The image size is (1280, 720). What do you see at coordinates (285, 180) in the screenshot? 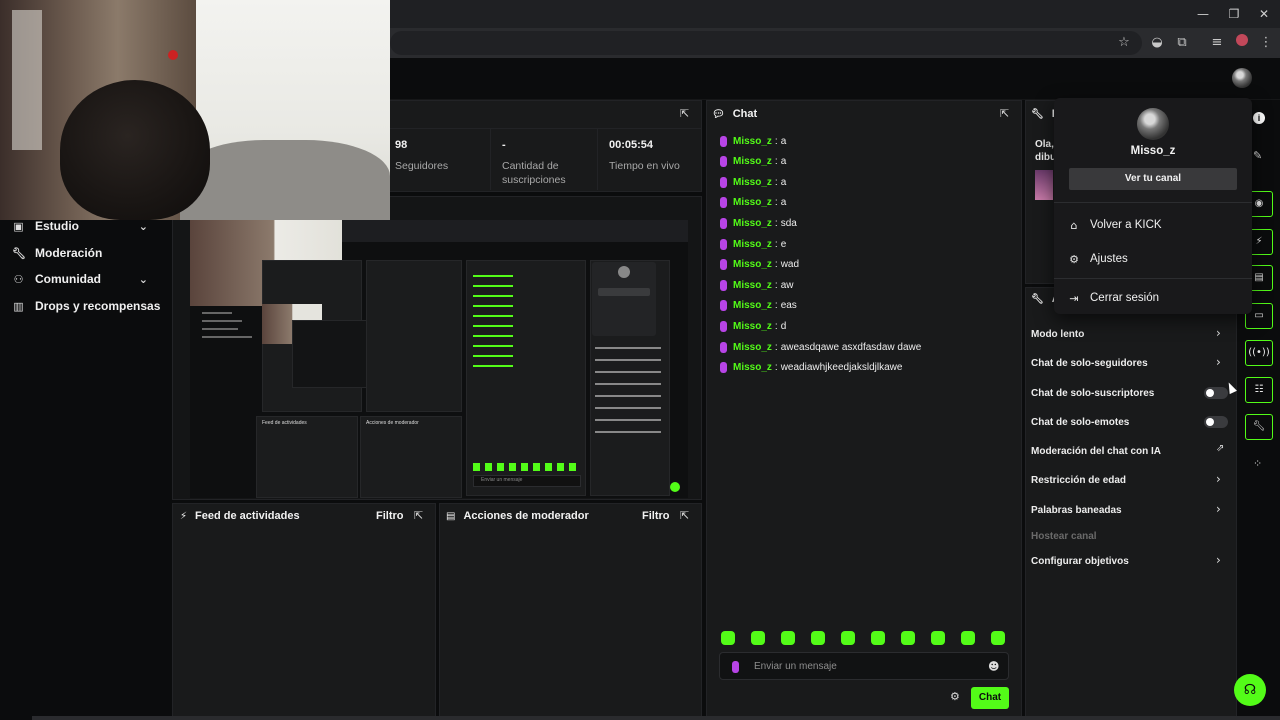
I see `webcam-shoulder` at bounding box center [285, 180].